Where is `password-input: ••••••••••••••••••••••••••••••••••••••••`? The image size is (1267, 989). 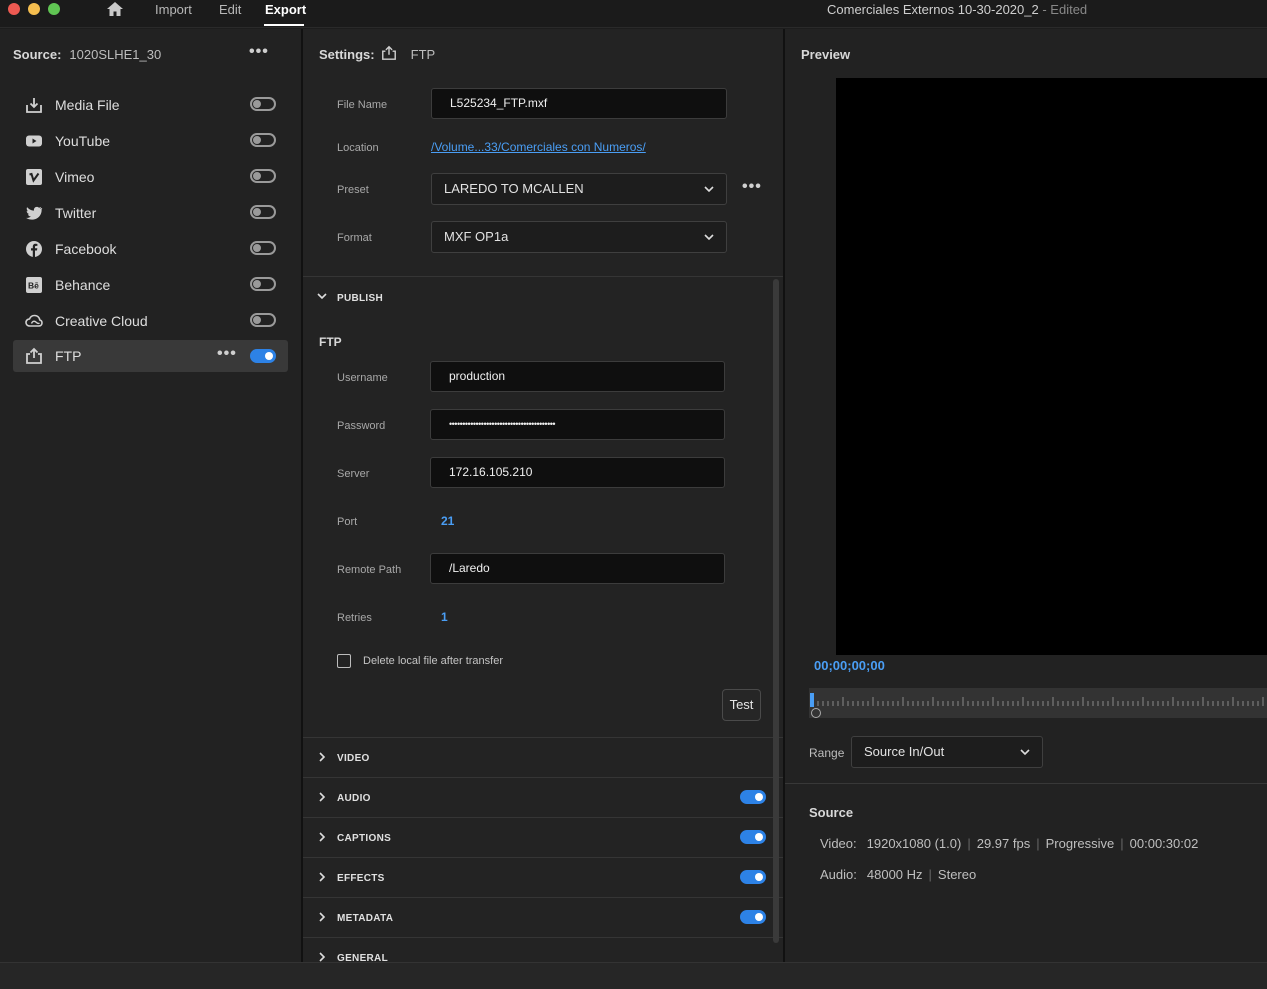 password-input: •••••••••••••••••••••••••••••••••••••••• is located at coordinates (577, 424).